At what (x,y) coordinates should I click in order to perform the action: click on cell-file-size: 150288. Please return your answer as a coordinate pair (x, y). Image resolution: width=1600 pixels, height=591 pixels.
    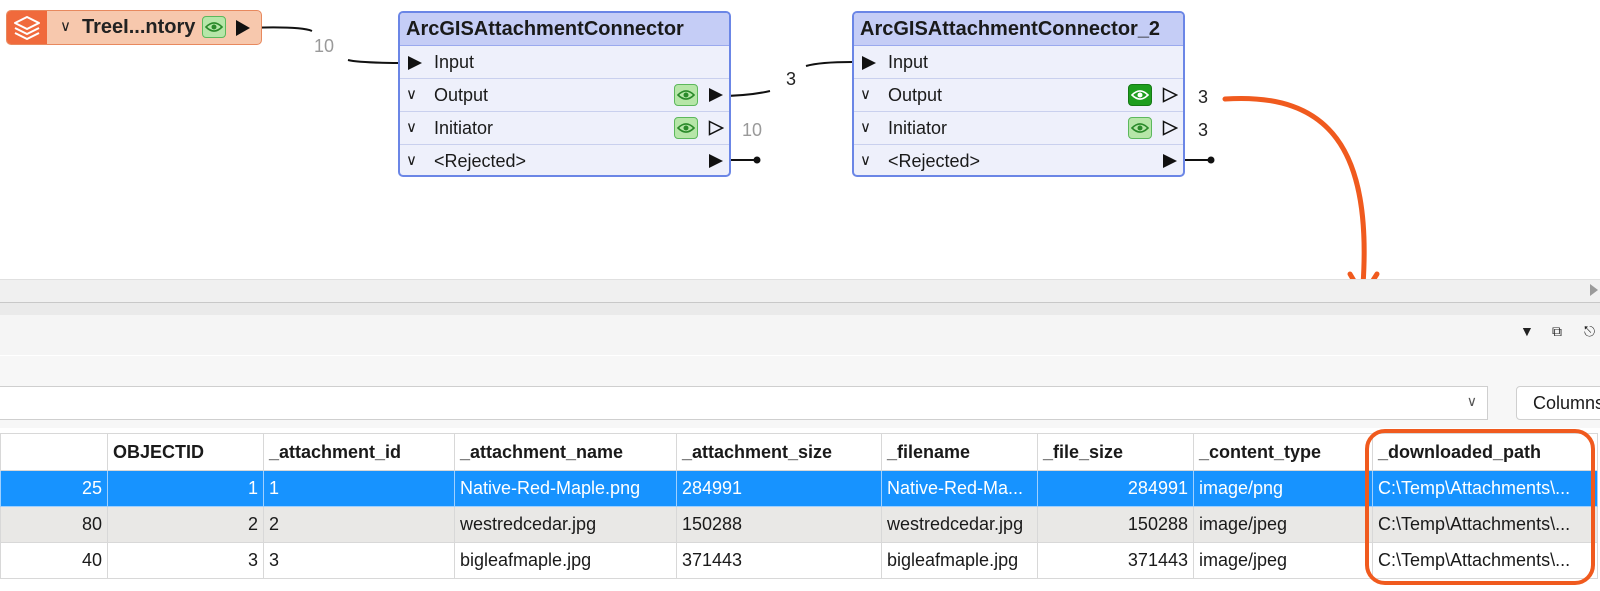
    Looking at the image, I should click on (1115, 524).